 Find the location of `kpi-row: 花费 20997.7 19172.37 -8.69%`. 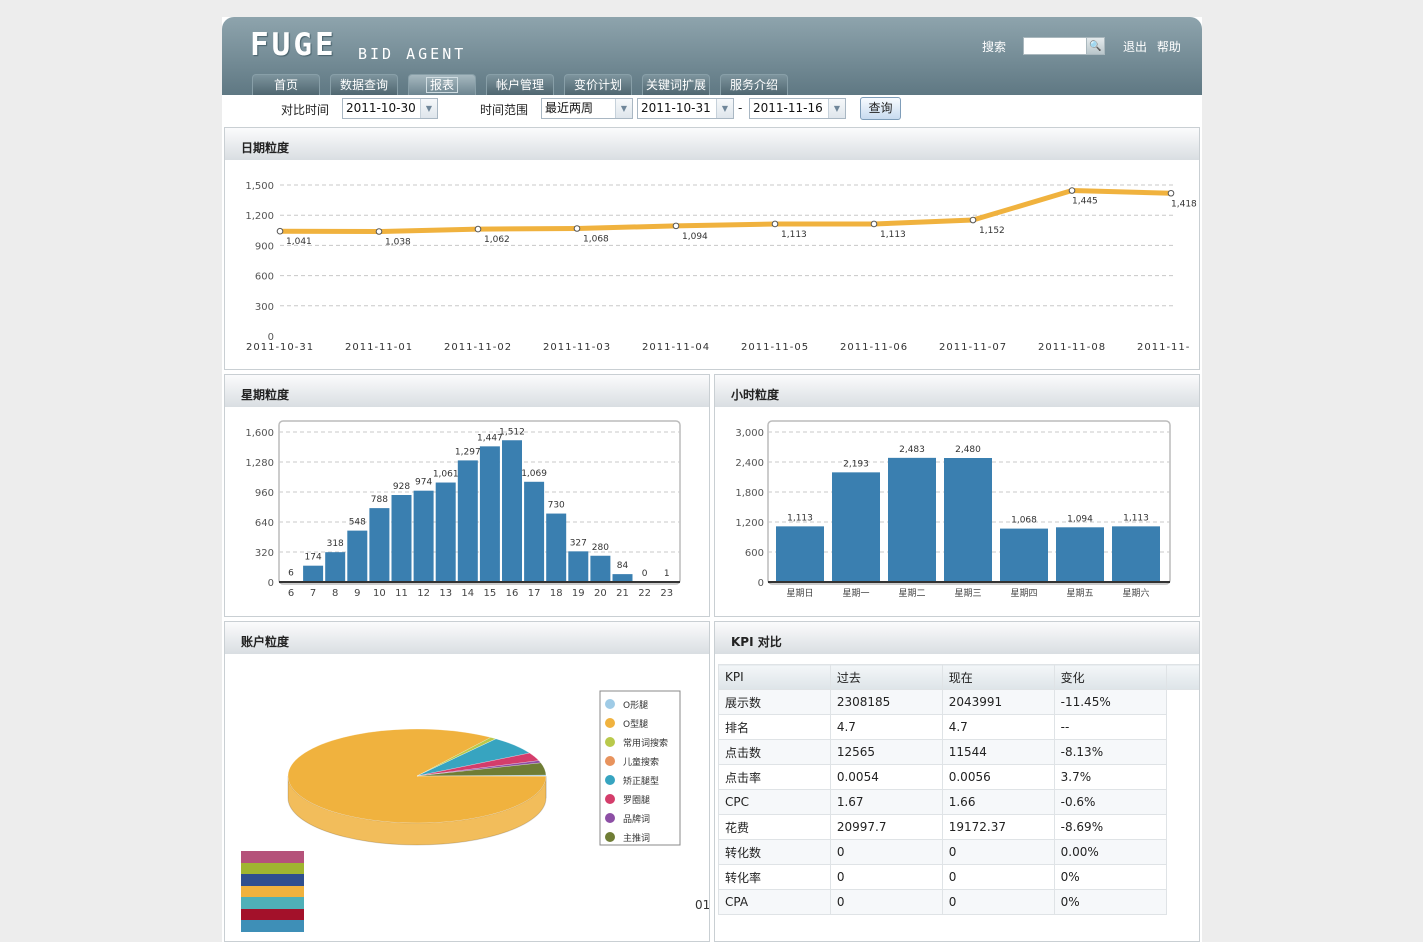

kpi-row: 花费 20997.7 19172.37 -8.69% is located at coordinates (958, 827).